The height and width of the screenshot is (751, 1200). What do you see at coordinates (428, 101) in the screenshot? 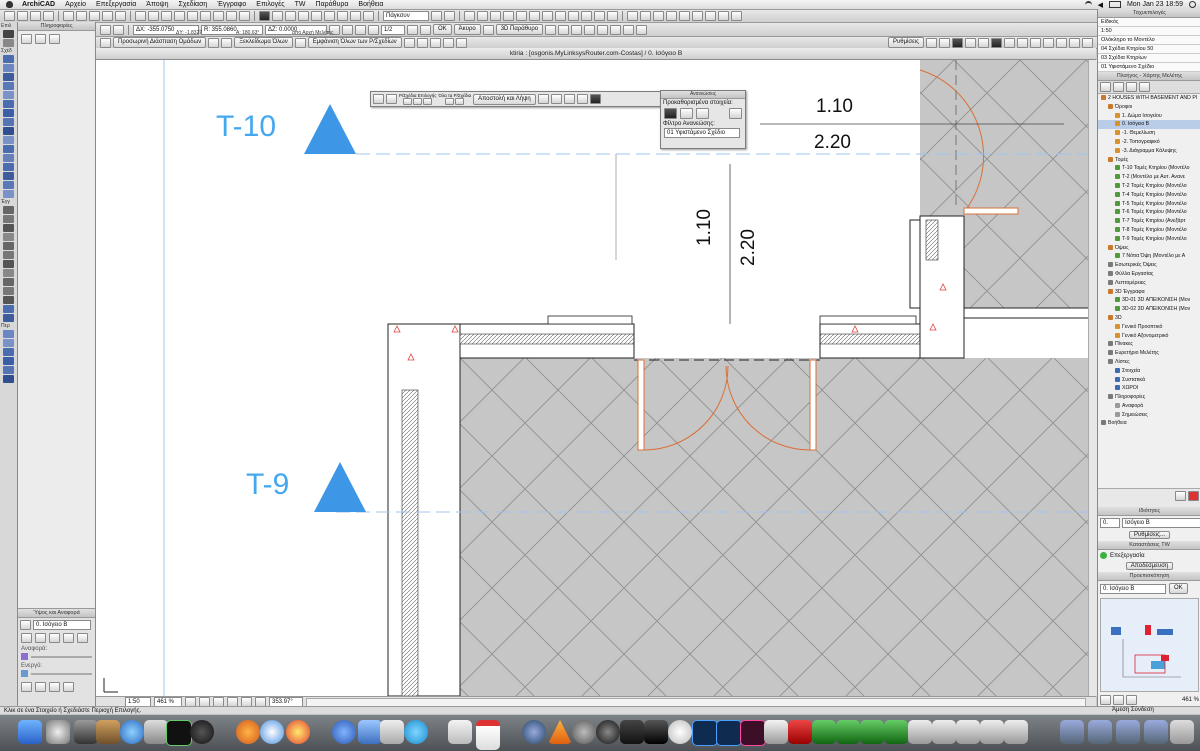
I see `sel-ref-request-icon` at bounding box center [428, 101].